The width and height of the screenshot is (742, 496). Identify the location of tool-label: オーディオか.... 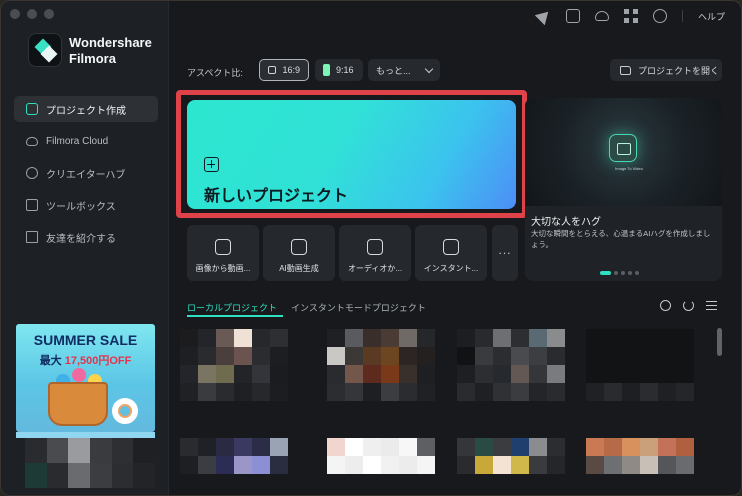
(375, 268).